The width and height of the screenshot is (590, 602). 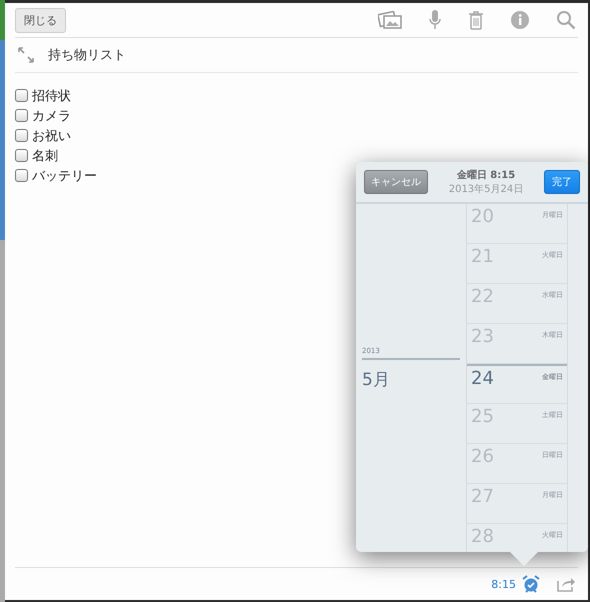 I want to click on close-button: 閉じる, so click(x=40, y=20).